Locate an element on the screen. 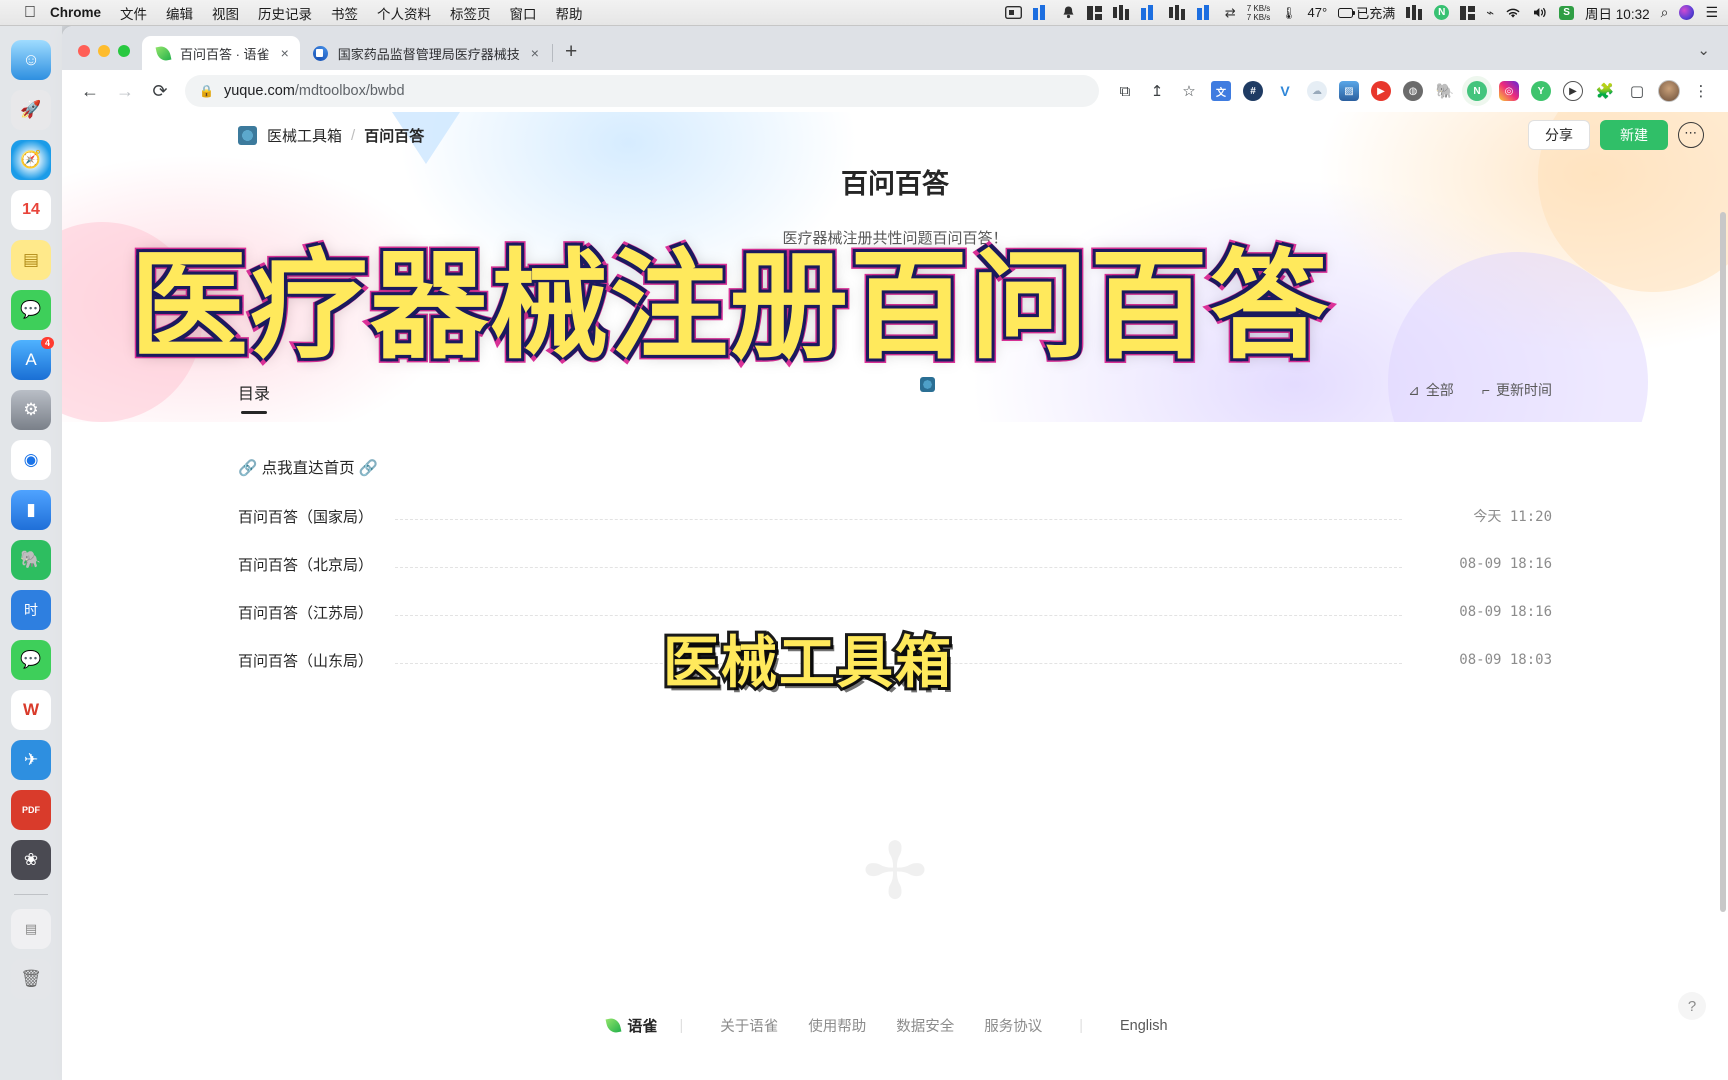  menu-item-chrome: Chrome is located at coordinates (75, 12).